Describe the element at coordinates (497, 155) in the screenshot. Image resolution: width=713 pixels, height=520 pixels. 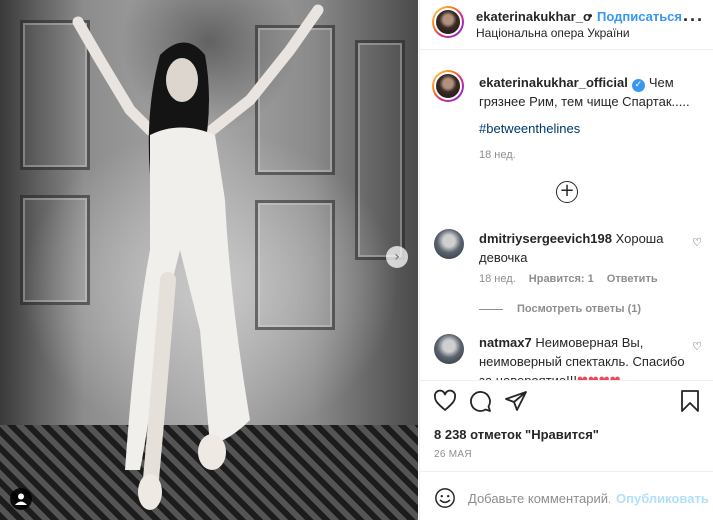
I see `caption-time: 18 нед.` at that location.